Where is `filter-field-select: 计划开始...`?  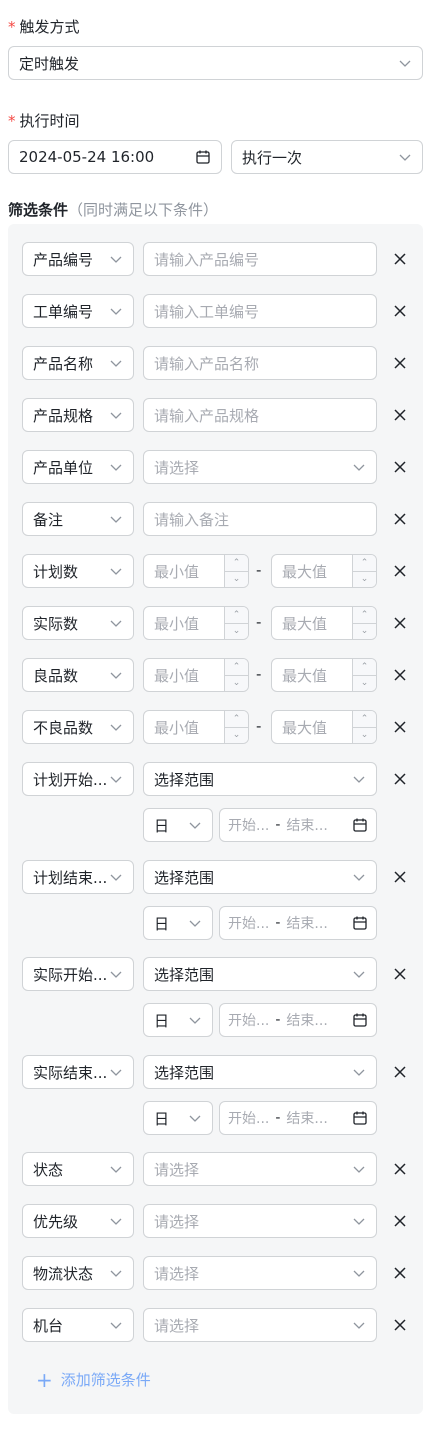
filter-field-select: 计划开始... is located at coordinates (78, 779).